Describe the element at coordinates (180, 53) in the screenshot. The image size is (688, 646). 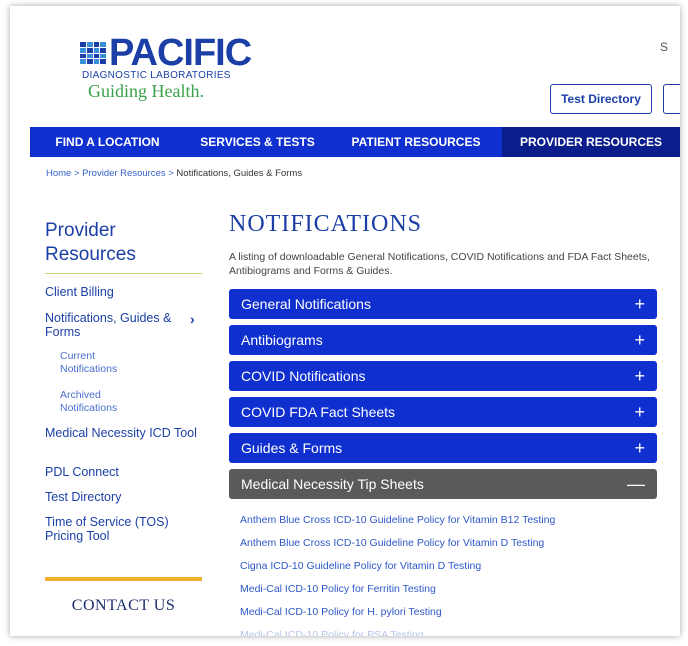
I see `brand-name: PACIFIC` at that location.